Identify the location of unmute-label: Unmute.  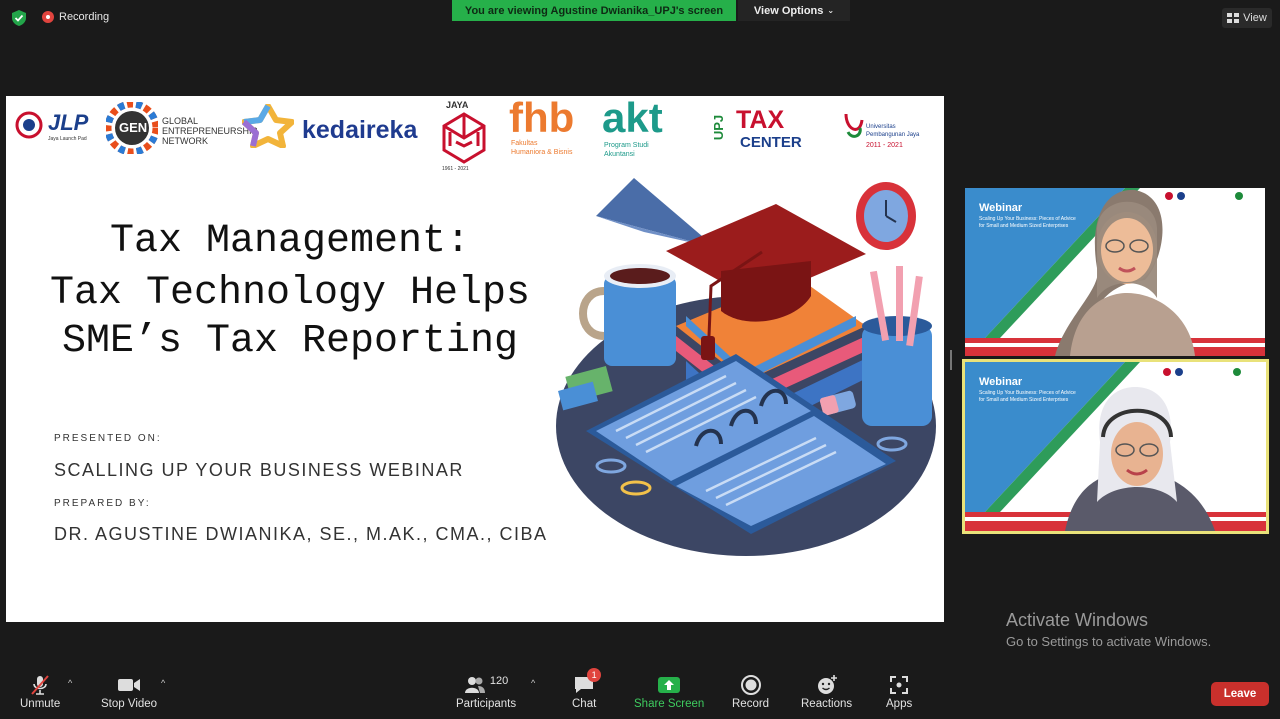
(40, 704).